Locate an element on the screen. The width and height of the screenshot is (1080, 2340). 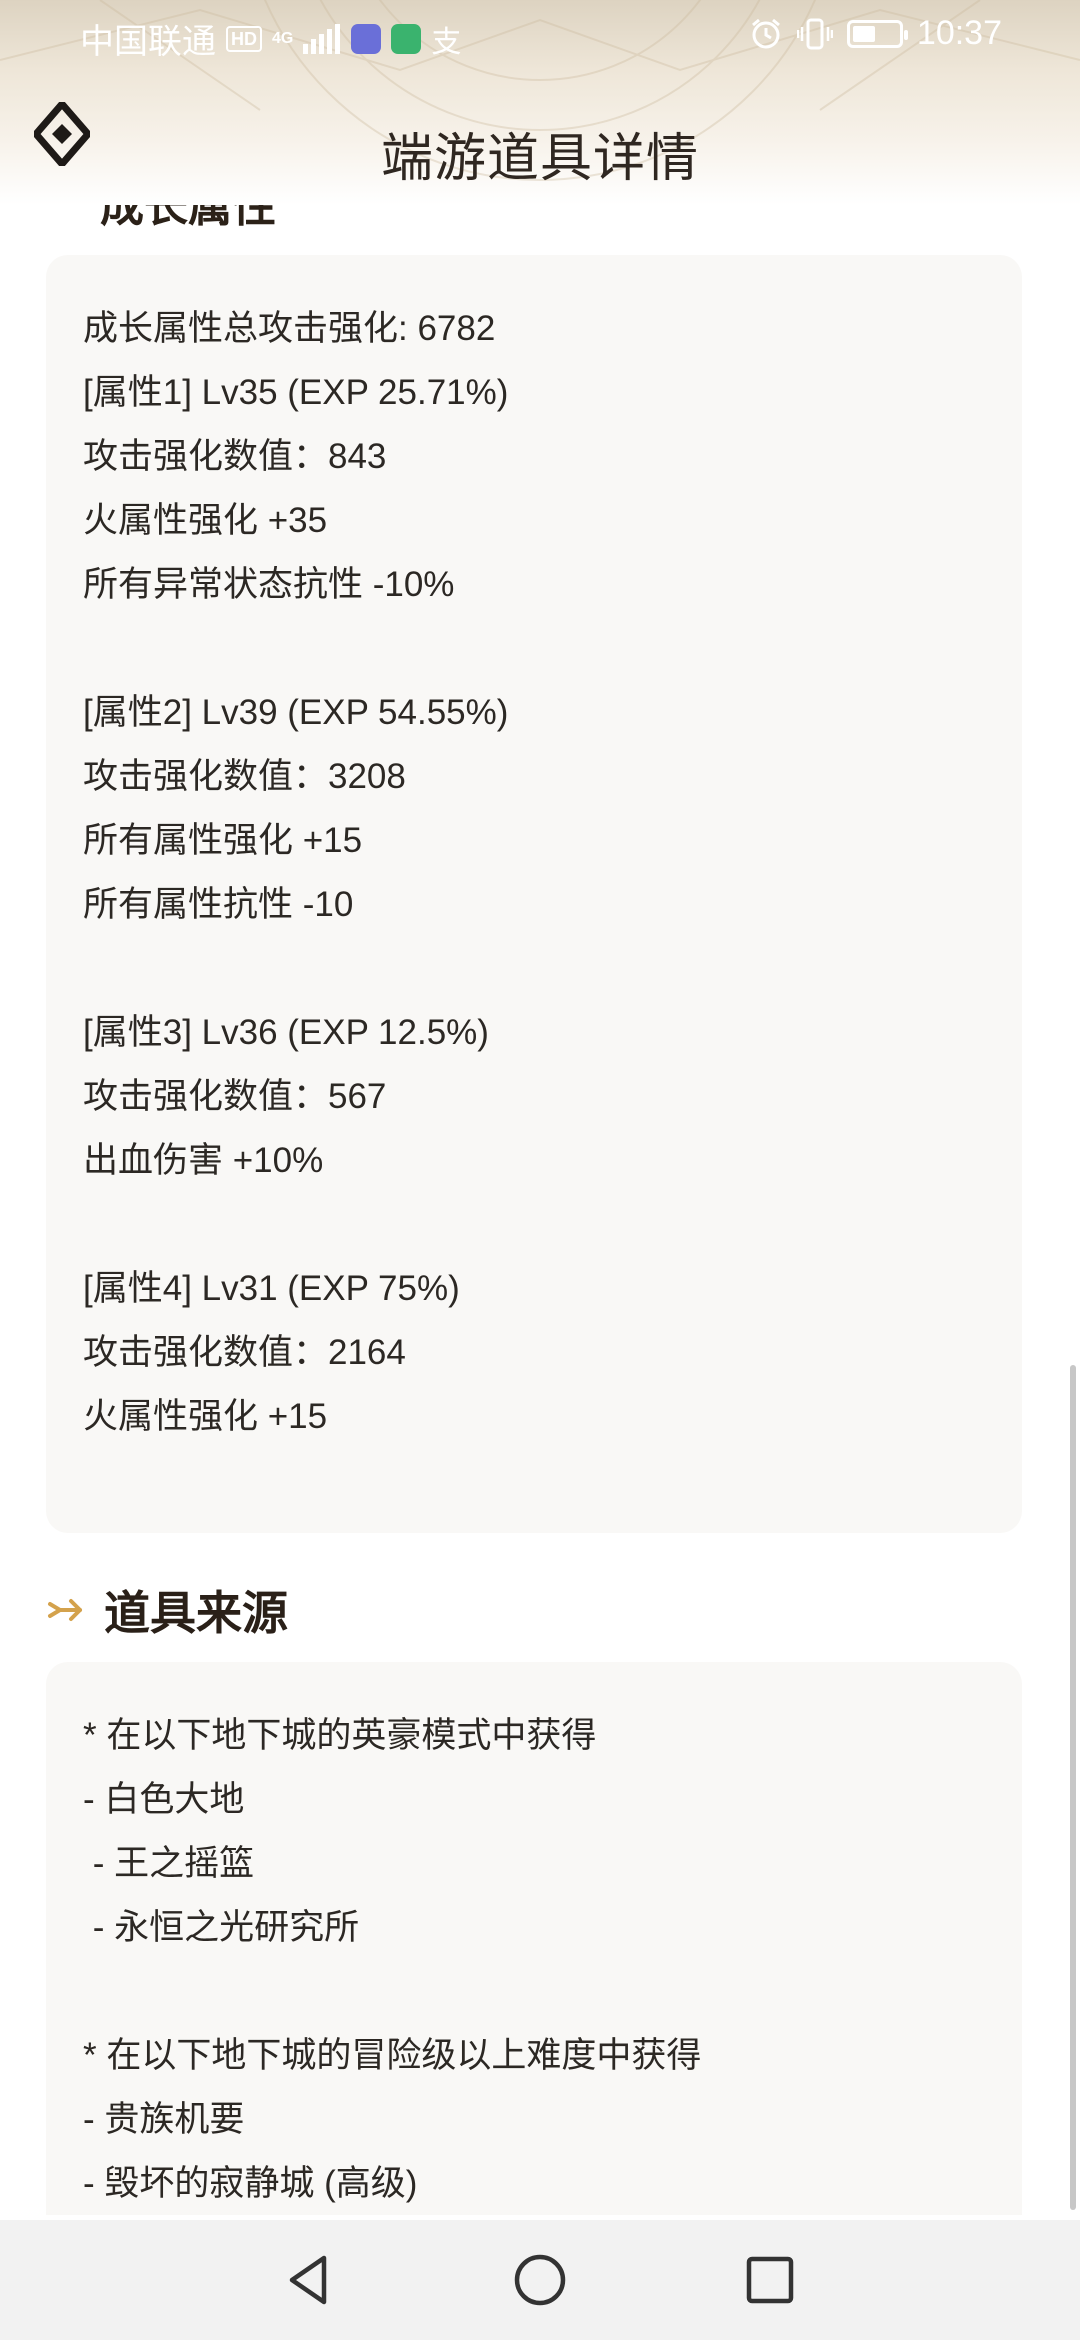
back-icon is located at coordinates (310, 2280).